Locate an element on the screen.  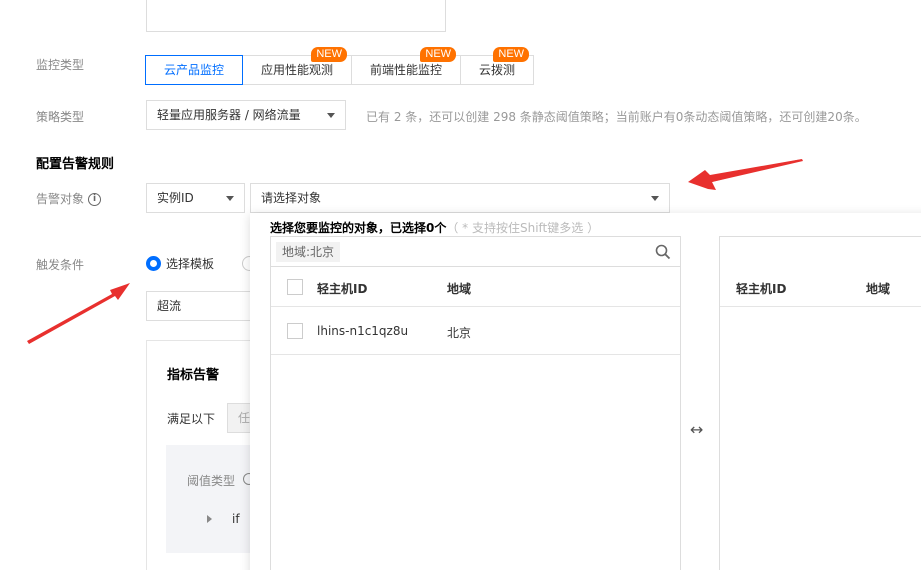
annotation-arrow-object-tail is located at coordinates (756, 170).